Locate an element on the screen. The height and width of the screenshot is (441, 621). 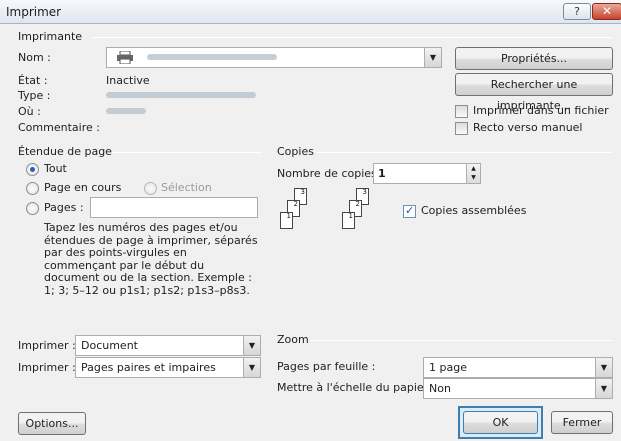
collate-label: Copies assemblées is located at coordinates (474, 210).